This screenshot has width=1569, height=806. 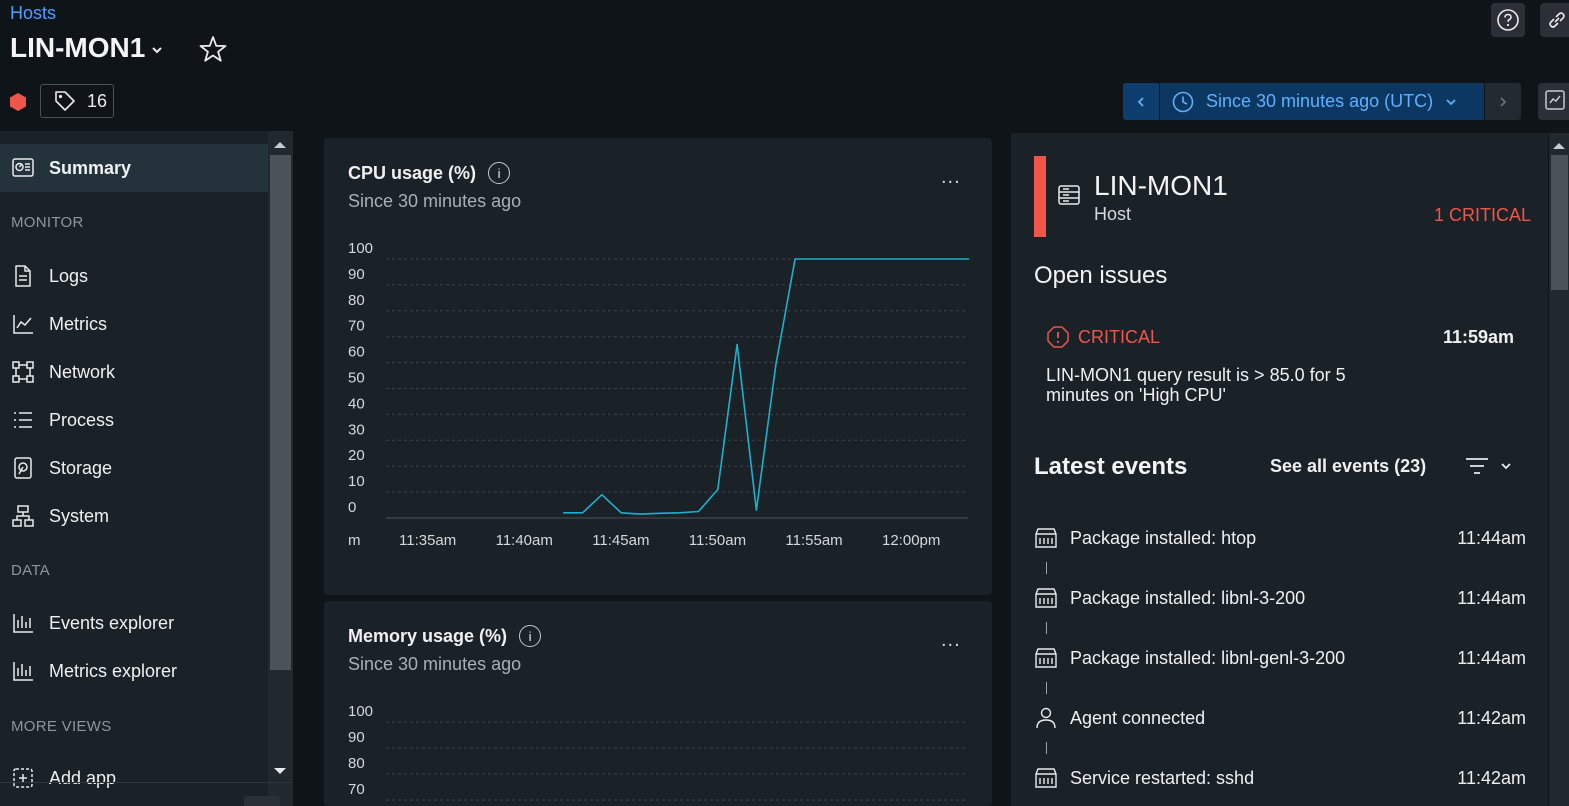 What do you see at coordinates (30, 570) in the screenshot?
I see `sidebar-section-data: DATA` at bounding box center [30, 570].